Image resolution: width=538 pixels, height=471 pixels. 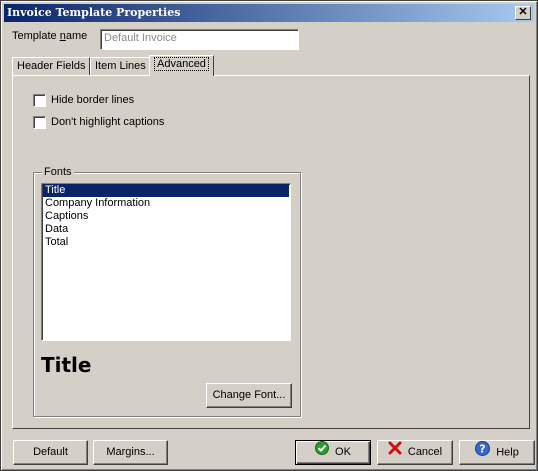 What do you see at coordinates (425, 452) in the screenshot?
I see `cancel-label: Cancel` at bounding box center [425, 452].